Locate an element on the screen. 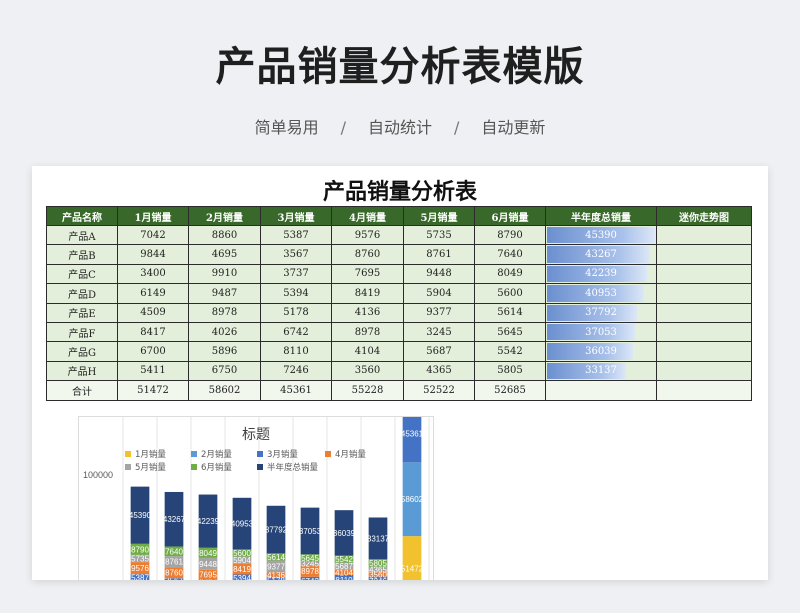  data-label: 45361 is located at coordinates (412, 434).